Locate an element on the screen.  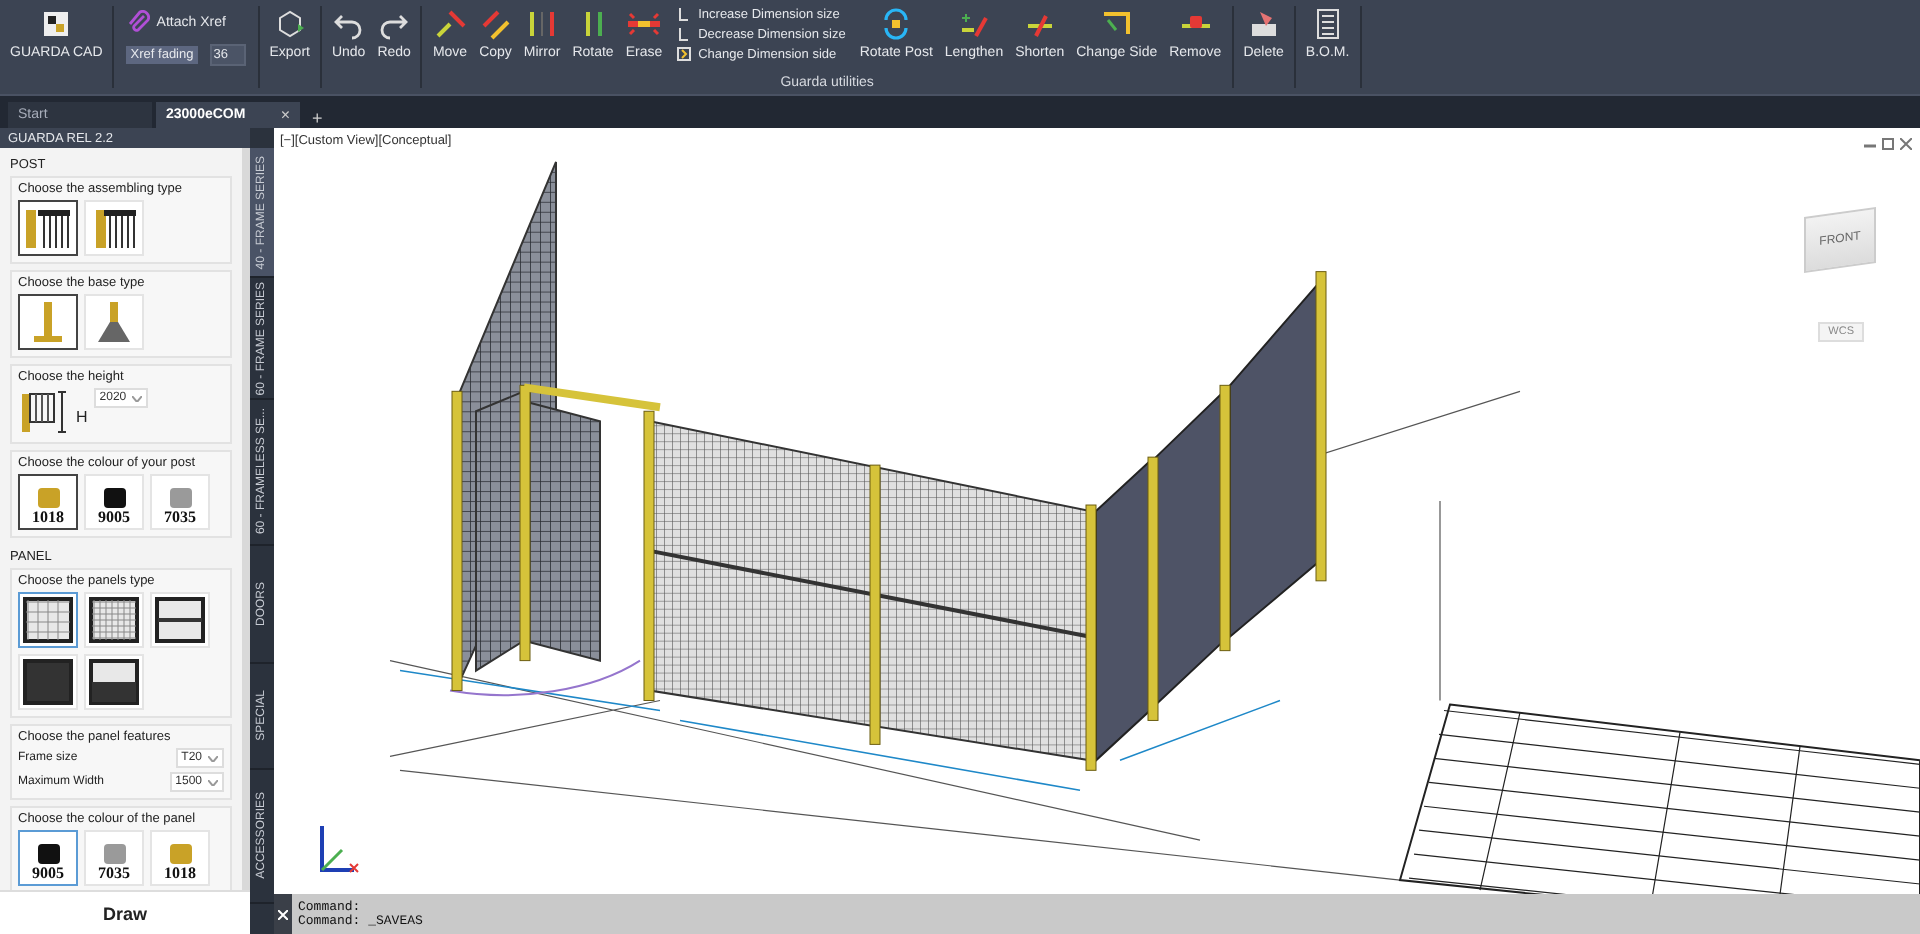
swap-icon is located at coordinates (684, 54).